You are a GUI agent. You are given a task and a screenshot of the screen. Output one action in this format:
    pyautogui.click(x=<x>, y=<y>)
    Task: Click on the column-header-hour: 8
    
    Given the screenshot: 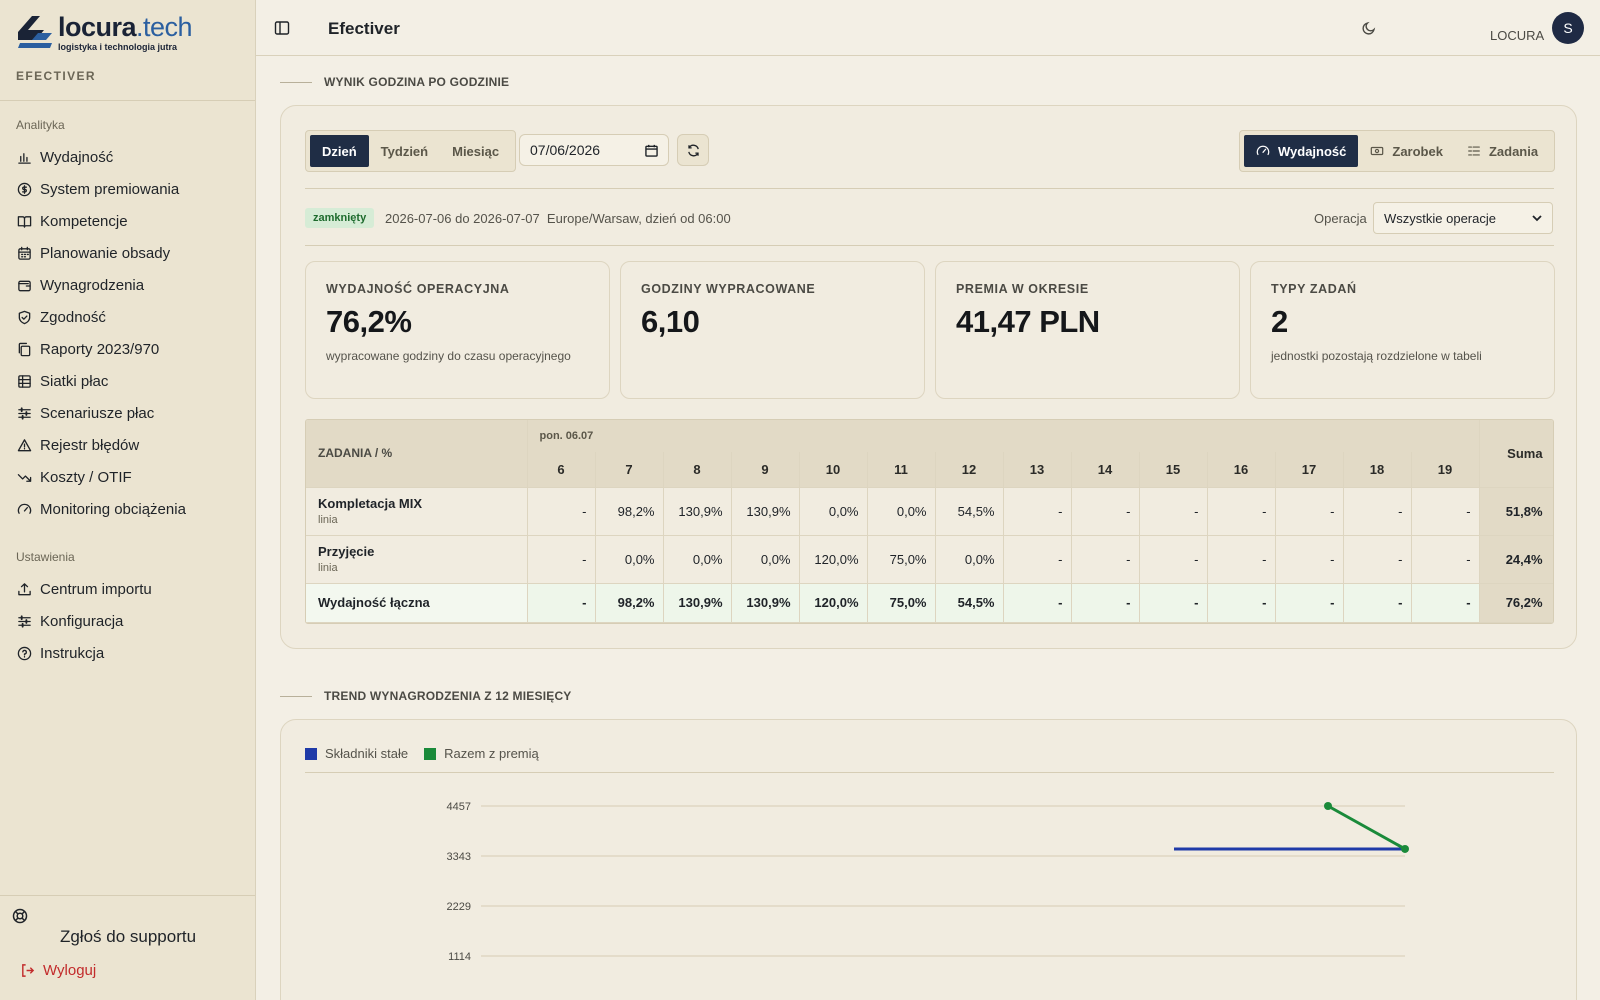 What is the action you would take?
    pyautogui.click(x=697, y=470)
    